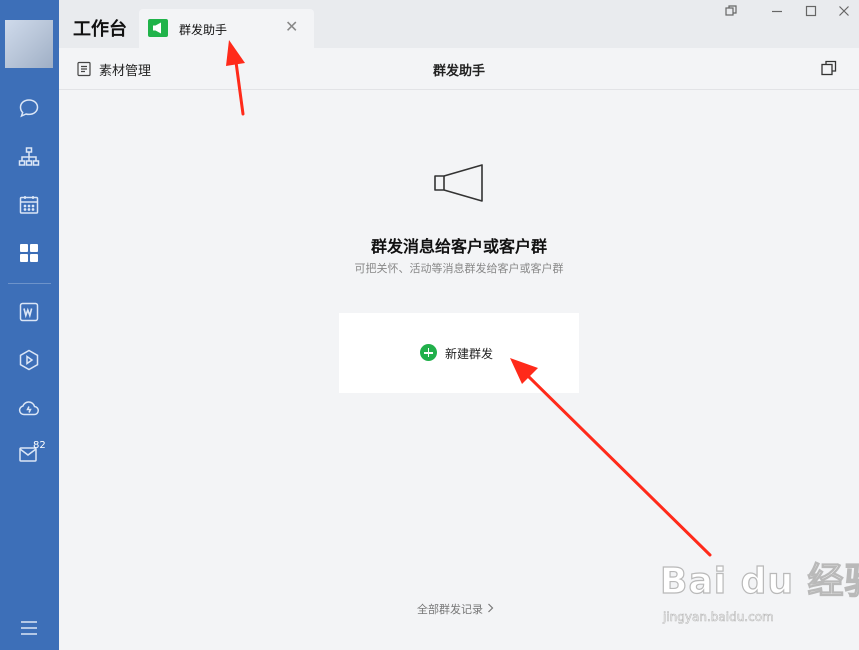 The height and width of the screenshot is (650, 859). What do you see at coordinates (39, 445) in the screenshot?
I see `mail-badge: 82` at bounding box center [39, 445].